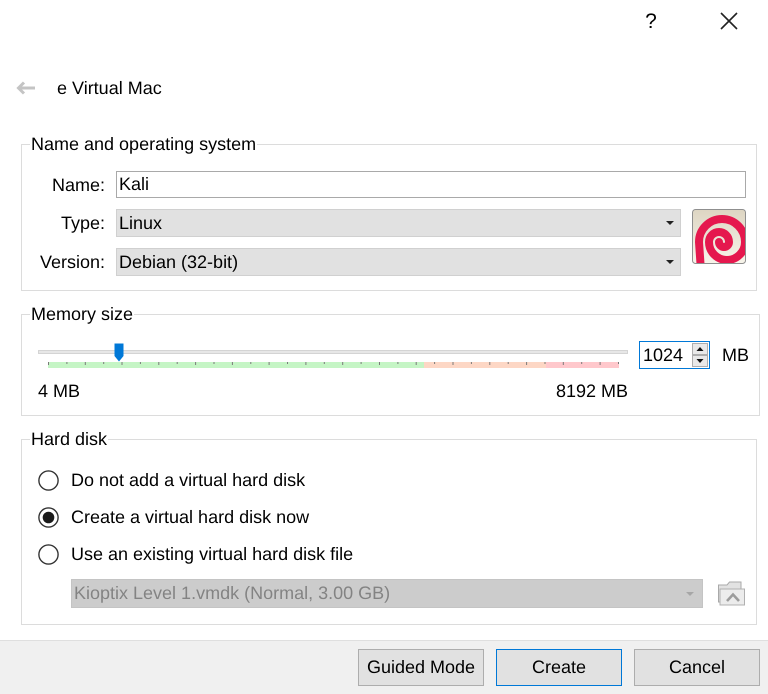 Image resolution: width=768 pixels, height=694 pixels. I want to click on field-label: Type:, so click(82, 223).